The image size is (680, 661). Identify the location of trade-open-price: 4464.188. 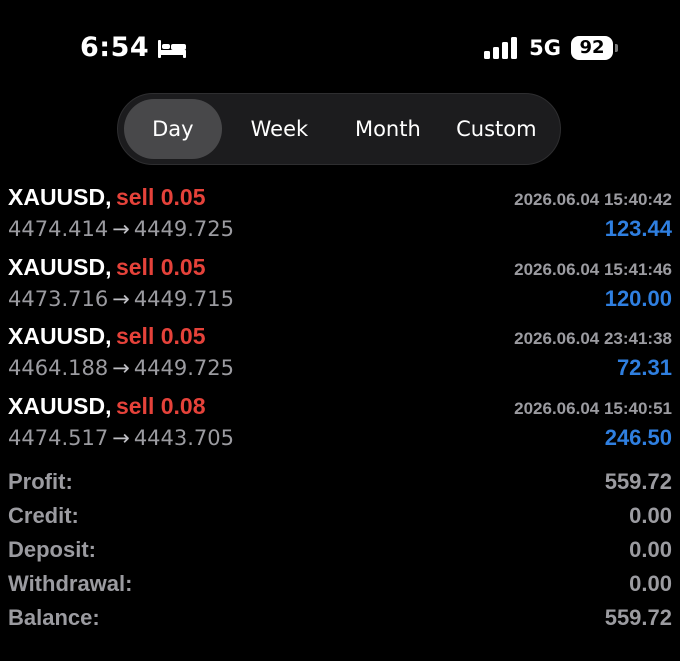
(58, 368).